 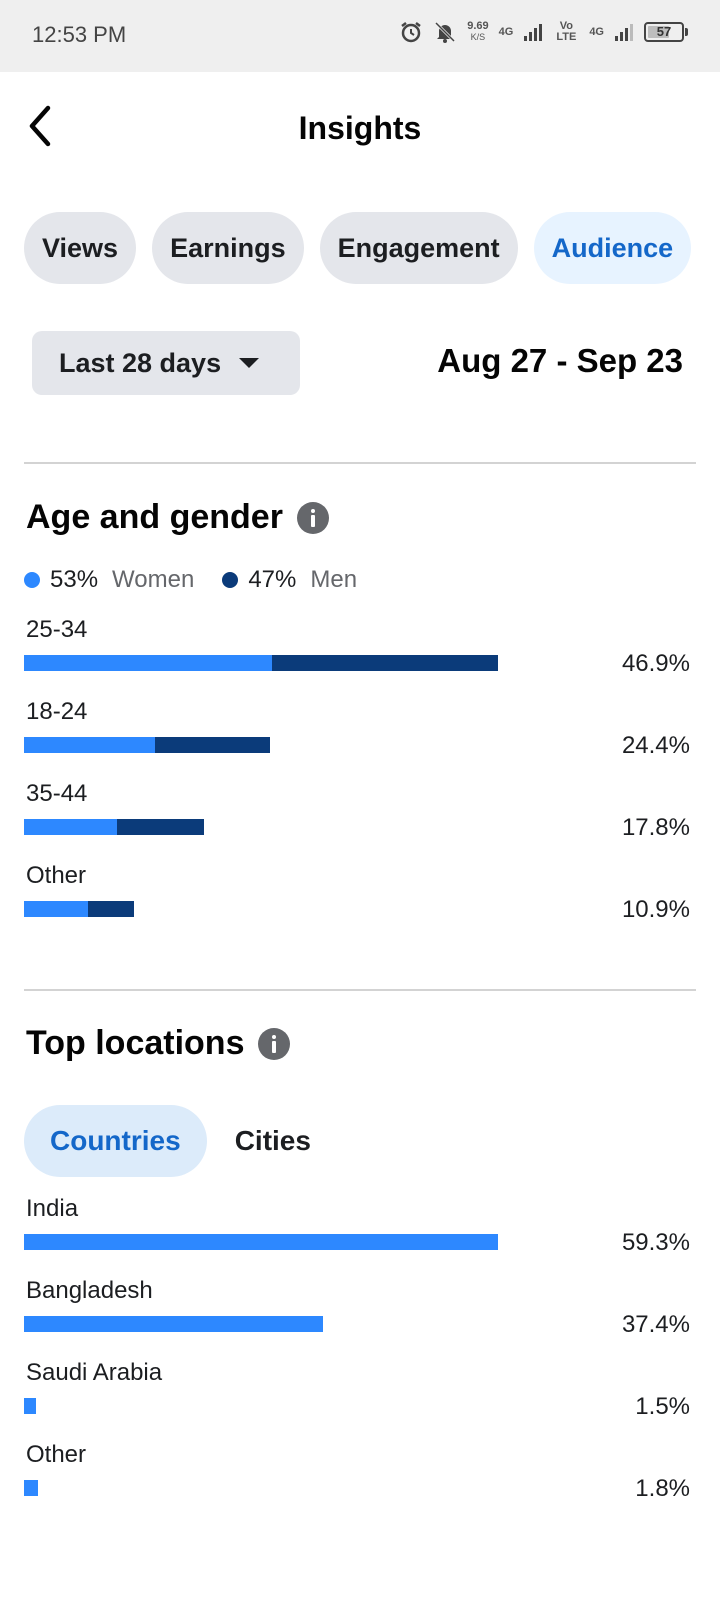 I want to click on status-bar: 12:53 PM 9.69 K/S 4G Vo LTE 4G 57, so click(x=360, y=36).